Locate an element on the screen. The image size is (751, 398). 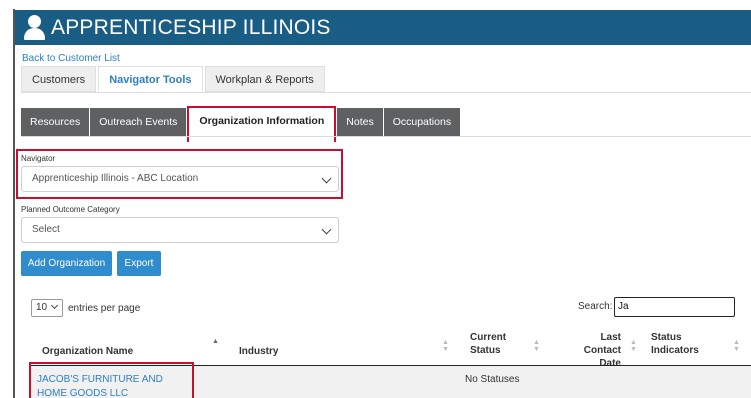
planned-outcome-select-value: Select is located at coordinates (46, 229).